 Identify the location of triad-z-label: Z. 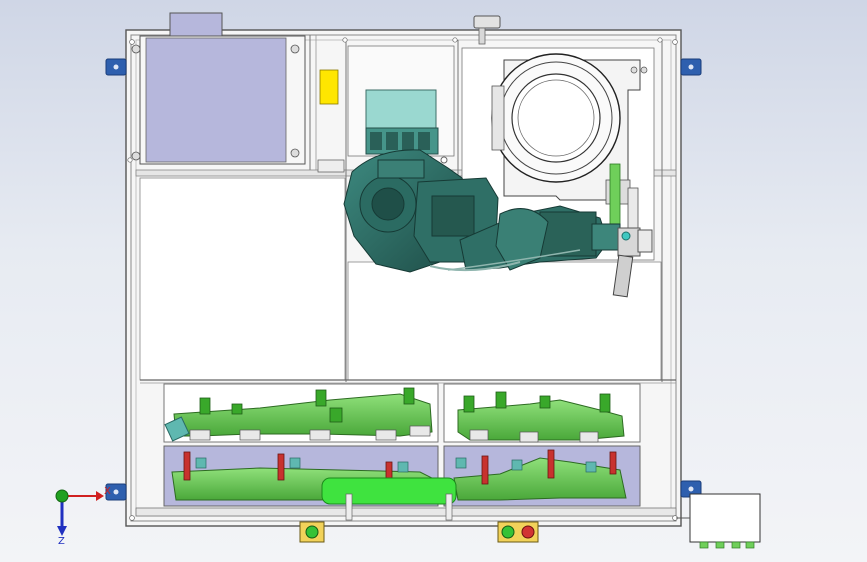
(61, 541).